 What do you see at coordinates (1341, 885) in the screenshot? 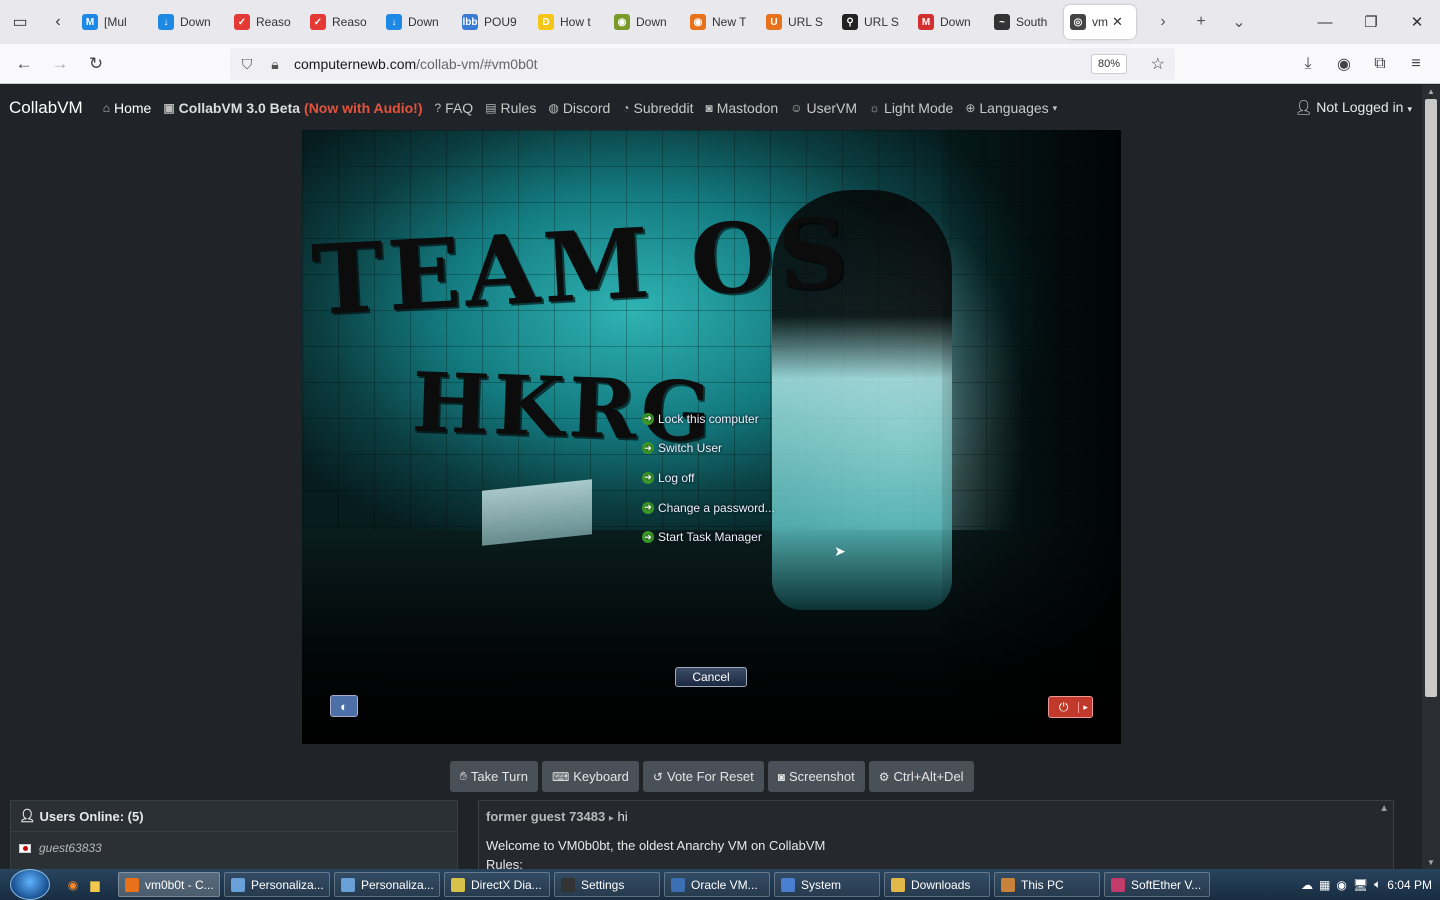
I see `record-icon: ◉` at bounding box center [1341, 885].